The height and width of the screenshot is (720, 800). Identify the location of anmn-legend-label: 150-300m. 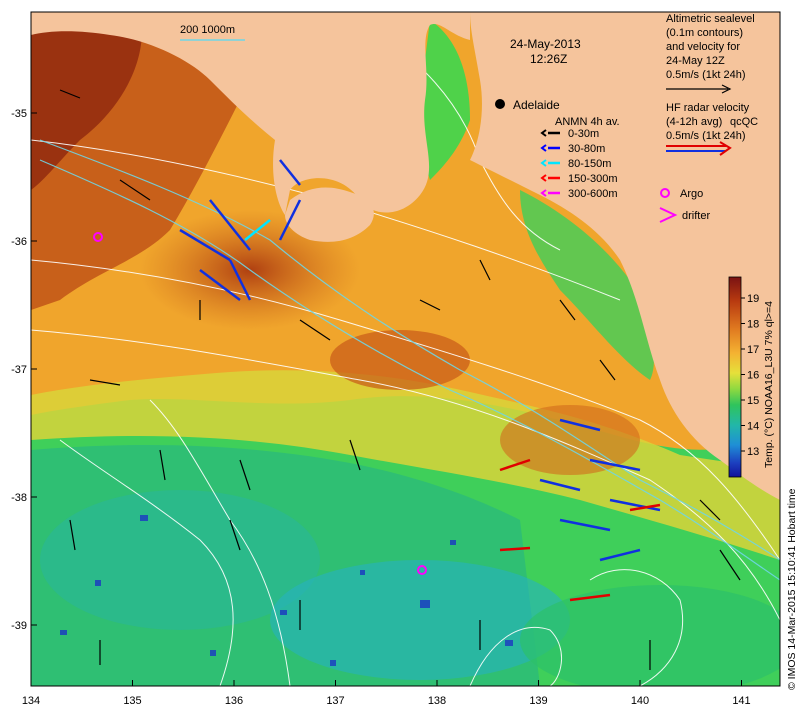
(593, 179).